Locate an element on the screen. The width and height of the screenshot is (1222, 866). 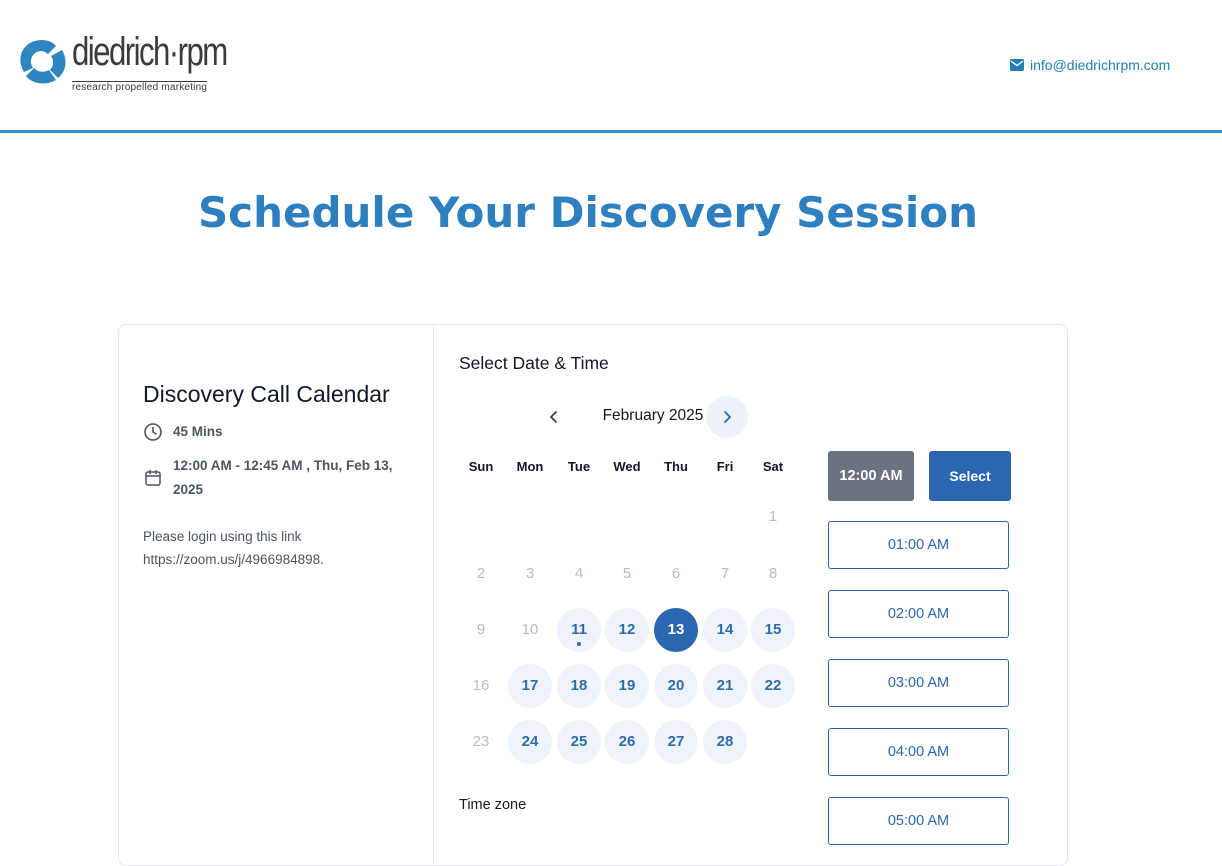
event-datetime: 12:00 AM - 12:45 AM , Thu, Feb 13, 2025 is located at coordinates (283, 477).